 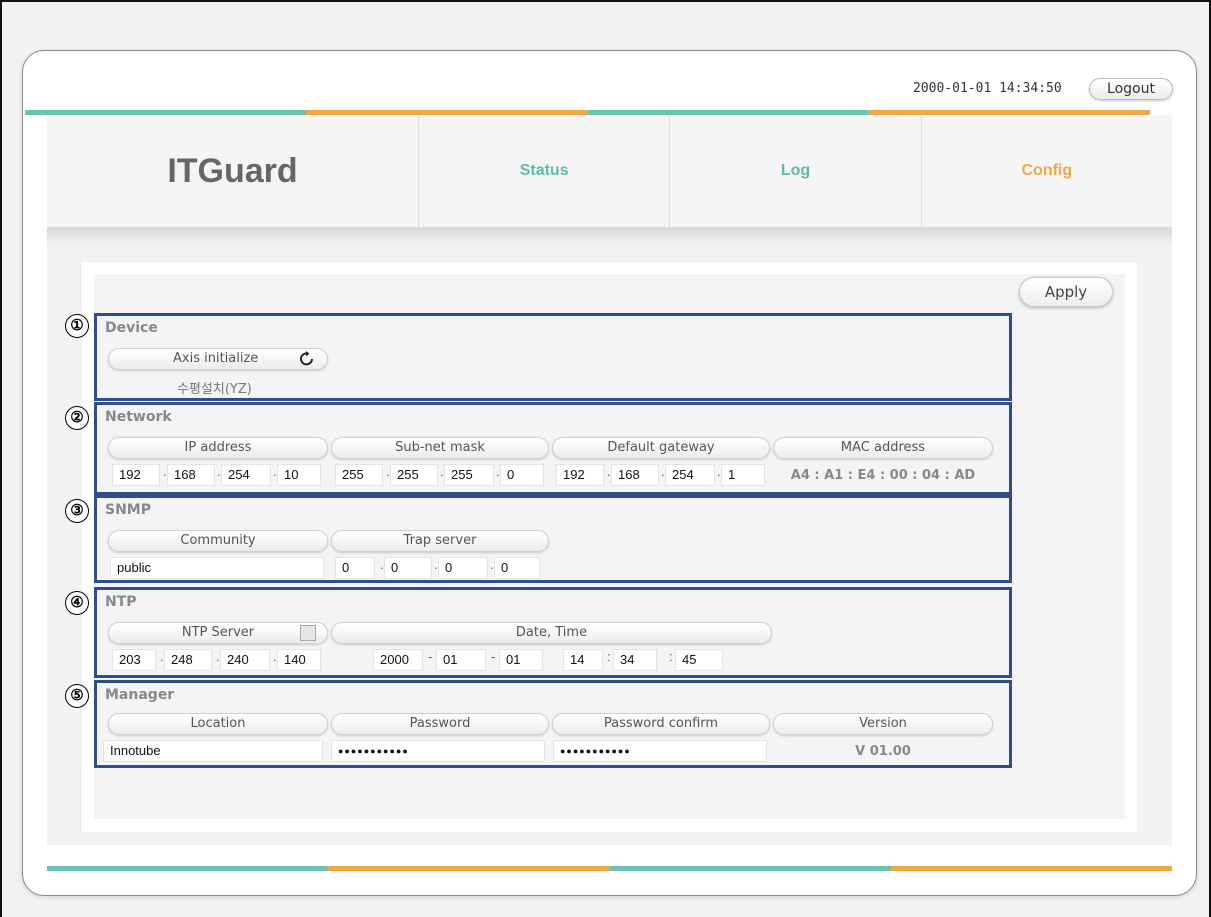 I want to click on community-label: Community, so click(x=218, y=541).